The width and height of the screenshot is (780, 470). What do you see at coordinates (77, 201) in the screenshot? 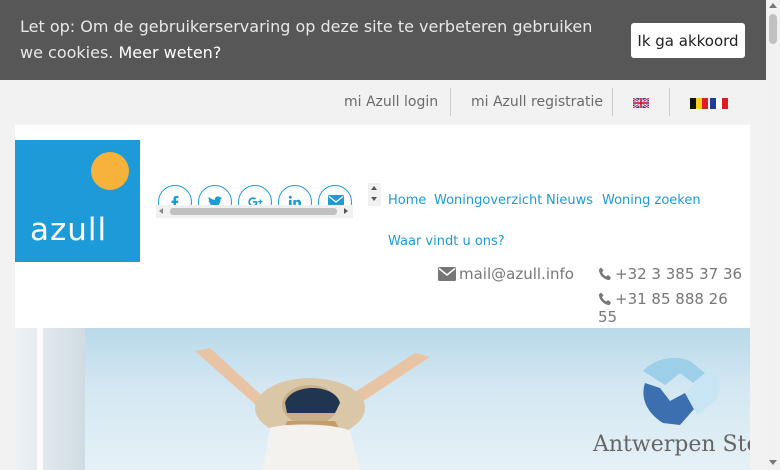
I see `azull-logo: azull` at bounding box center [77, 201].